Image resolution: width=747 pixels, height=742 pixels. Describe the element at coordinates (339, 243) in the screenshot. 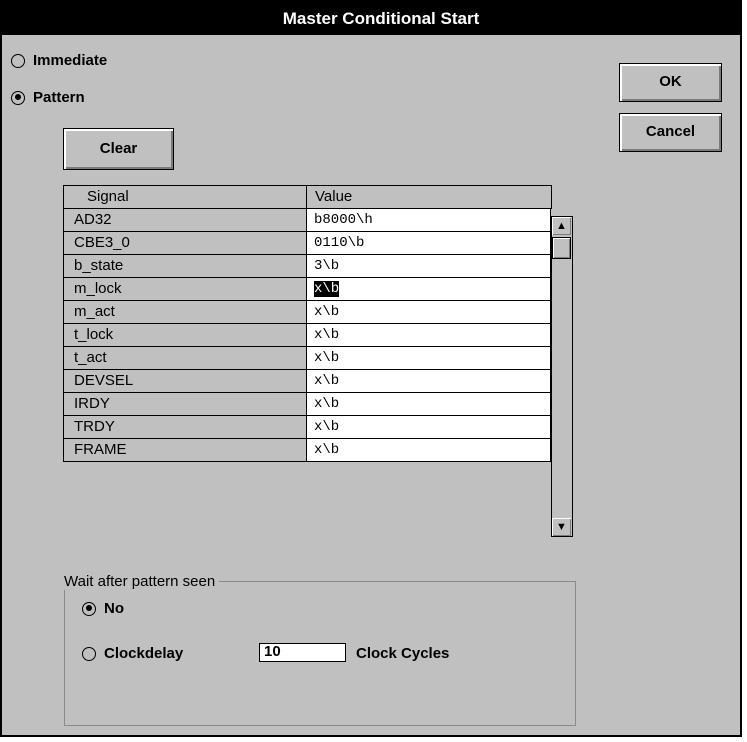

I see `value-text: 0110\b` at that location.